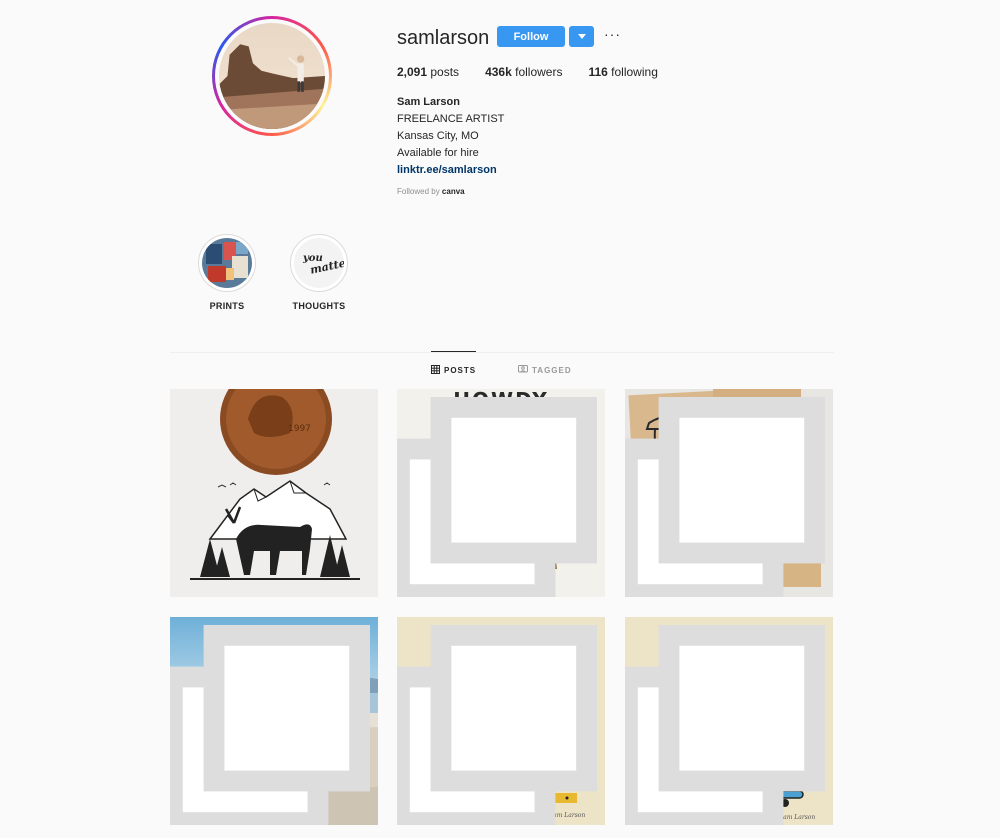 The width and height of the screenshot is (1000, 838). I want to click on bio-link: linktr.ee/samlarson, so click(450, 170).